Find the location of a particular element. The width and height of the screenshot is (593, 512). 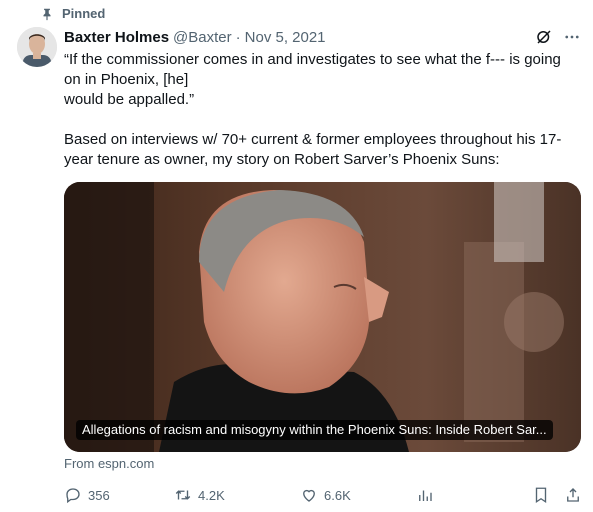

repost-icon is located at coordinates (183, 495).